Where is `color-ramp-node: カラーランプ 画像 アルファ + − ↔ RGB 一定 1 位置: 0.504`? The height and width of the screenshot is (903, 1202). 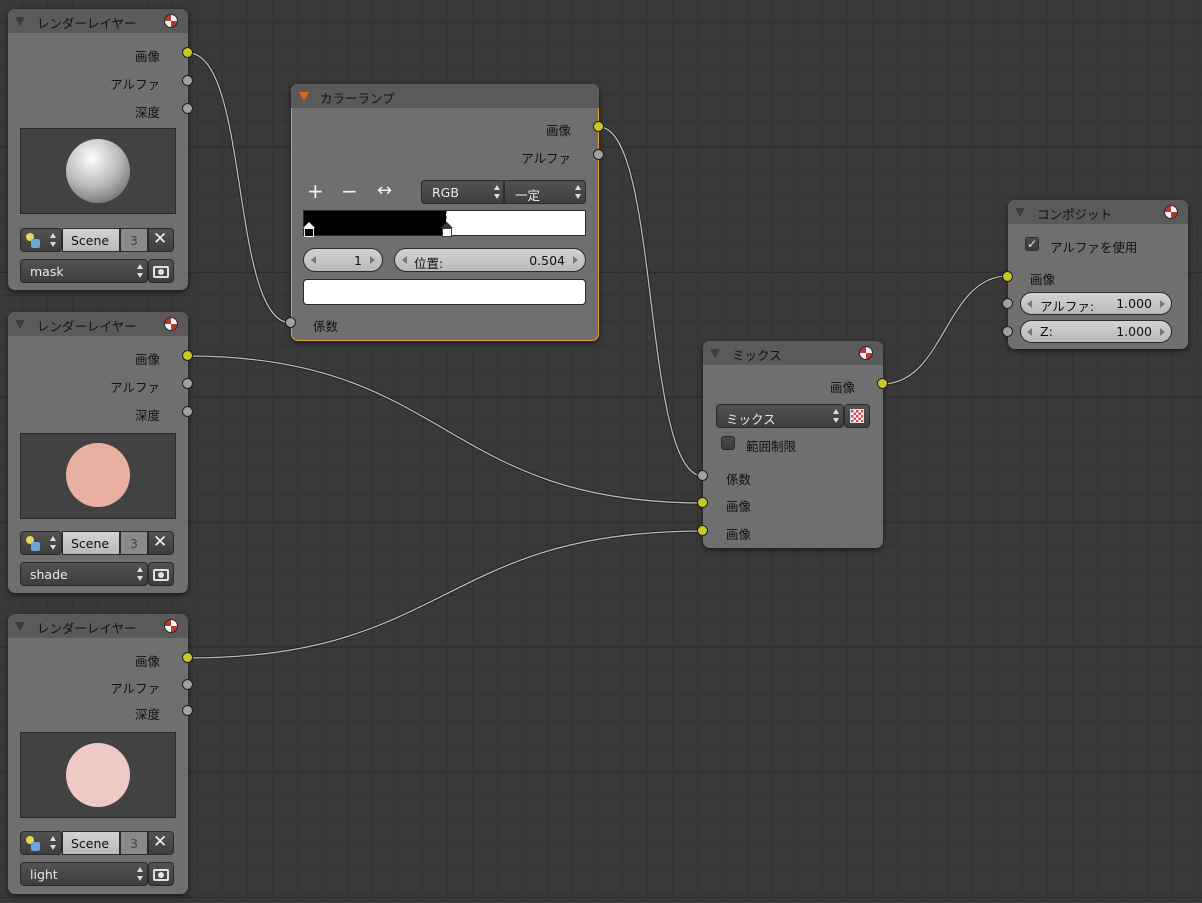 color-ramp-node: カラーランプ 画像 アルファ + − ↔ RGB 一定 1 位置: 0.504 is located at coordinates (444, 212).